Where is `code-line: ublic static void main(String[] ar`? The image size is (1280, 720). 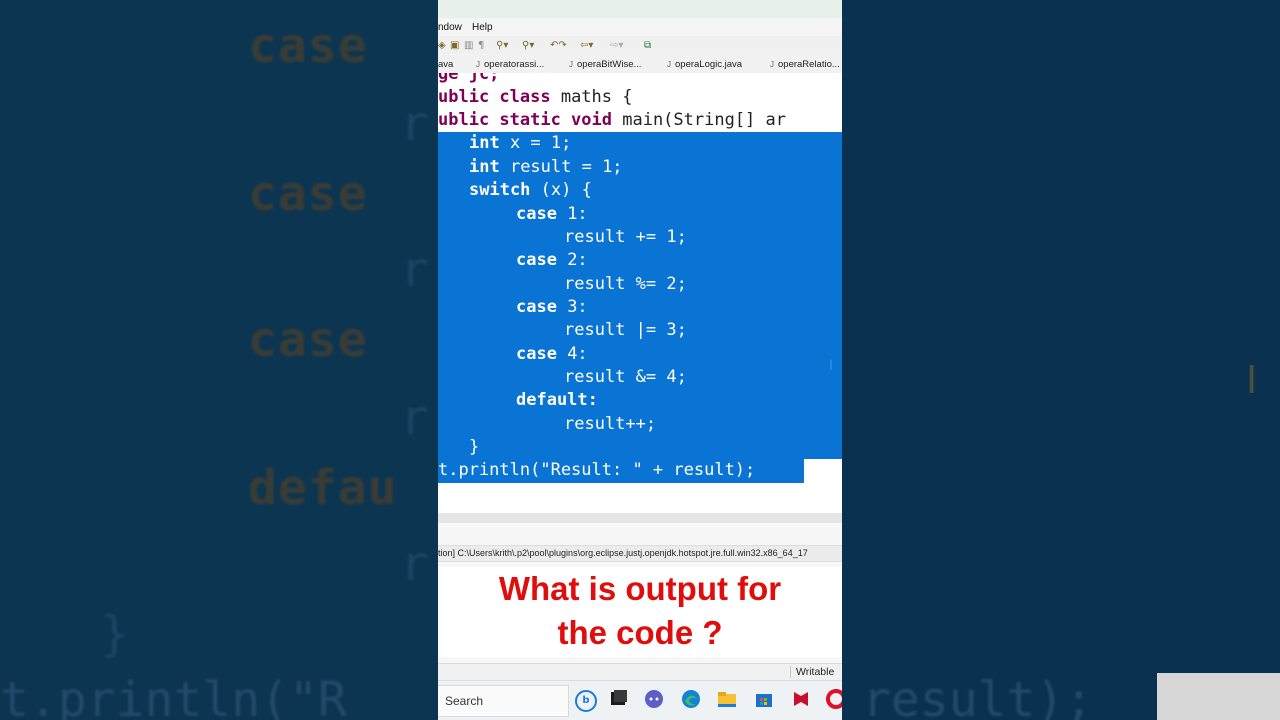
code-line: ublic static void main(String[] ar is located at coordinates (612, 120).